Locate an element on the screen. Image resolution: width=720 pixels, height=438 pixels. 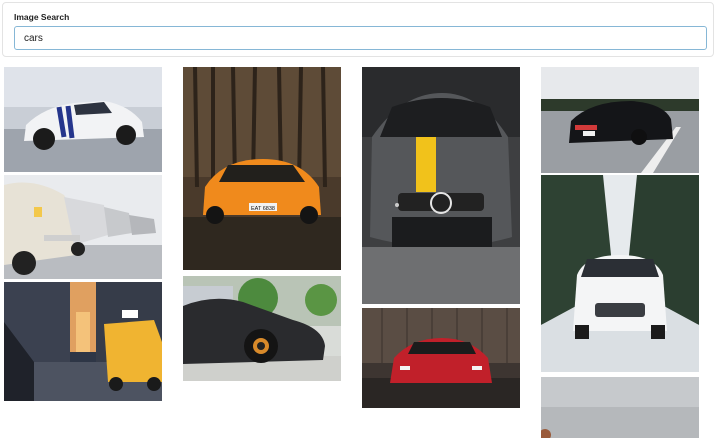
image-result-city-sunset-taxi is located at coordinates (83, 341).